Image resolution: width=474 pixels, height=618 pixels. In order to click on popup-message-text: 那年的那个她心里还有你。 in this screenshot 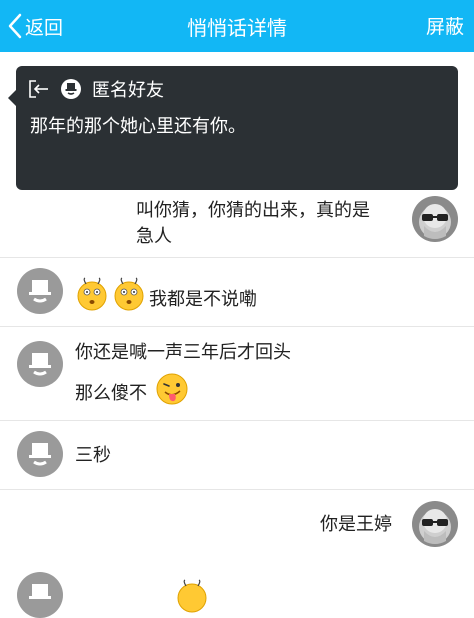, I will do `click(138, 126)`.